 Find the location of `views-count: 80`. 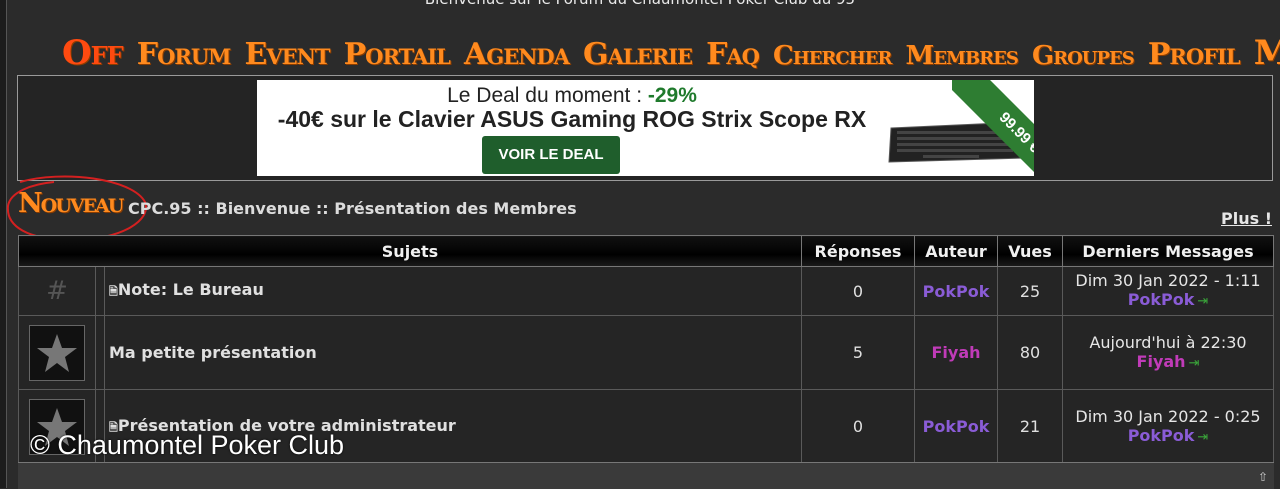

views-count: 80 is located at coordinates (1030, 352).